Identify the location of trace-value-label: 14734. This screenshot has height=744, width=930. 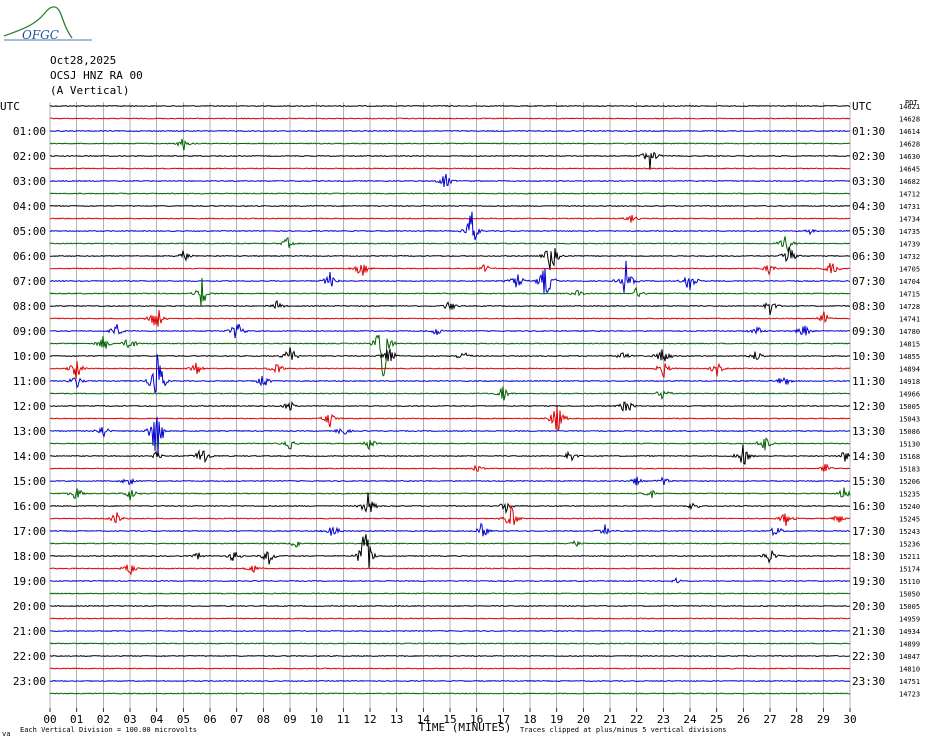
(909, 220).